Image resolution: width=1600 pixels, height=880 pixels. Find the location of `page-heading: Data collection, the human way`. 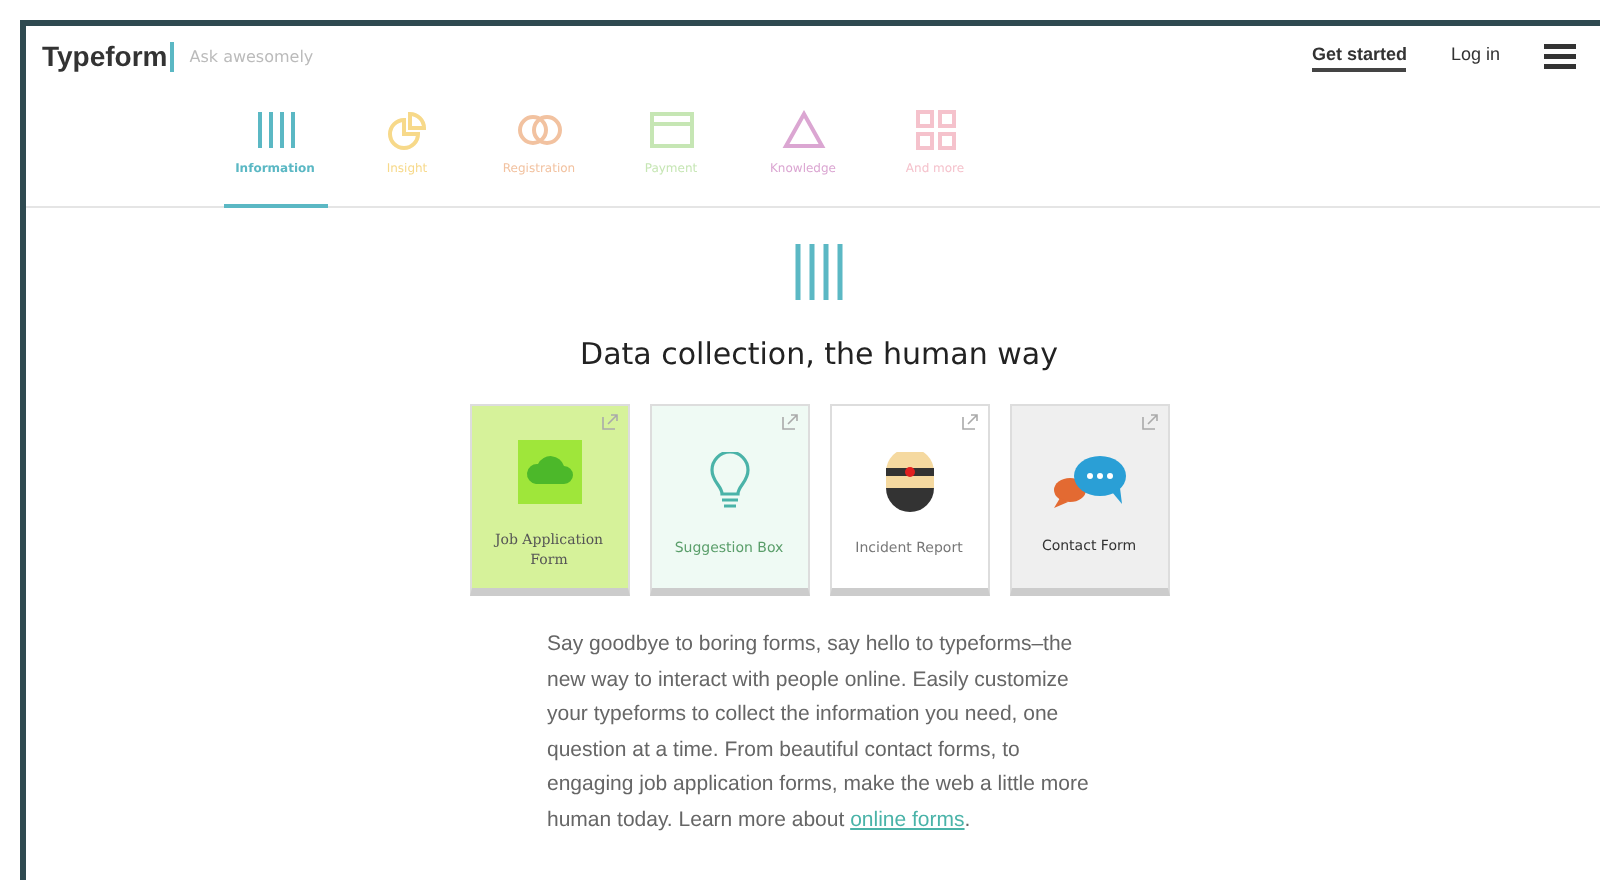

page-heading: Data collection, the human way is located at coordinates (819, 354).